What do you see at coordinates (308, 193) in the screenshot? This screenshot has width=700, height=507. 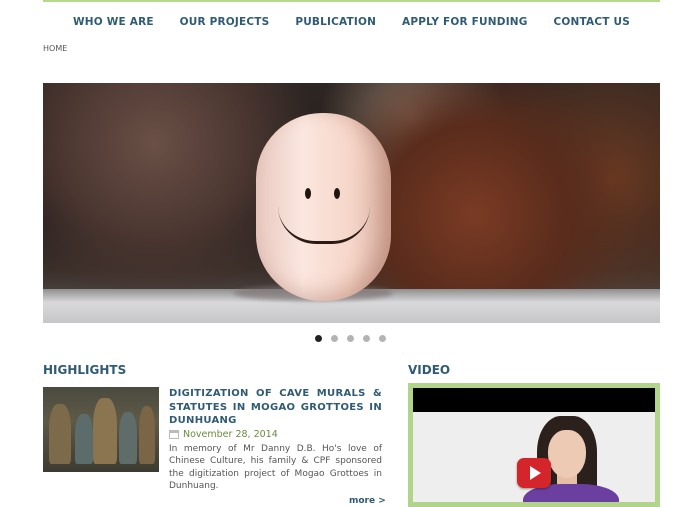 I see `left-eye` at bounding box center [308, 193].